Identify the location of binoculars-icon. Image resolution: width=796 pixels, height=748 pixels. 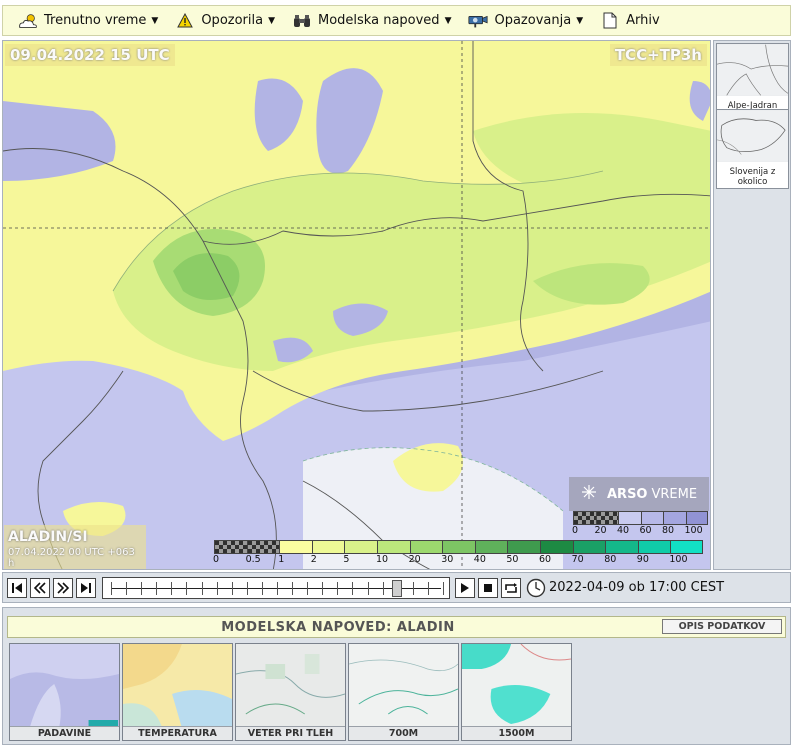
(302, 21).